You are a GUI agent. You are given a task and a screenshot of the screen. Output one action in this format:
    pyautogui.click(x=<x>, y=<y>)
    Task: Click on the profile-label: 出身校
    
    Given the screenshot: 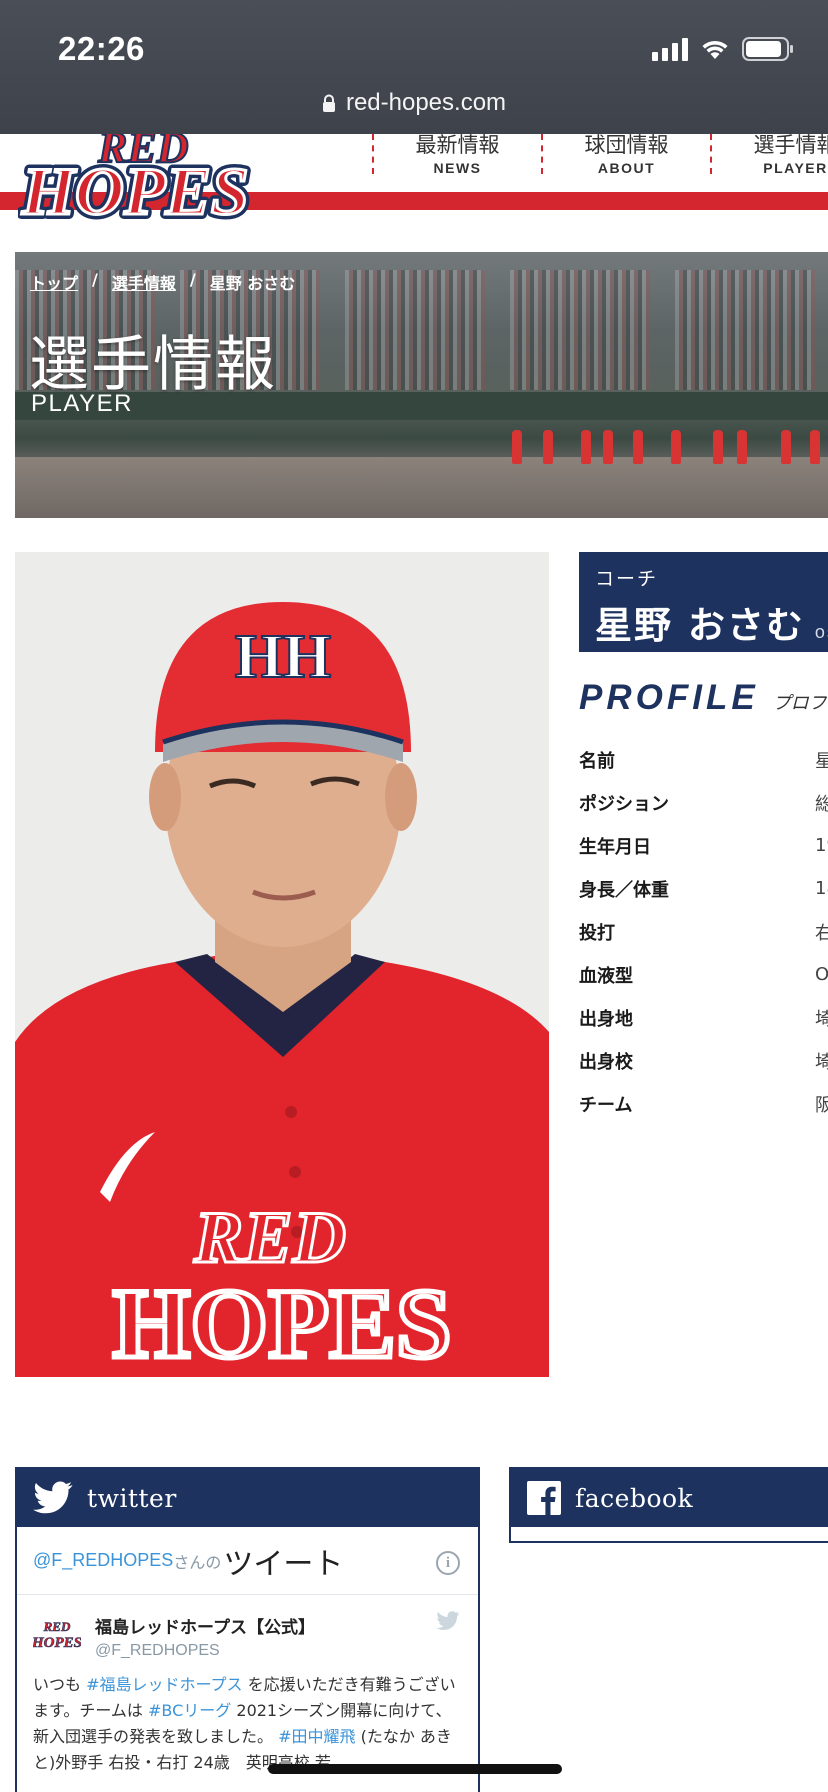 What is the action you would take?
    pyautogui.click(x=606, y=1062)
    